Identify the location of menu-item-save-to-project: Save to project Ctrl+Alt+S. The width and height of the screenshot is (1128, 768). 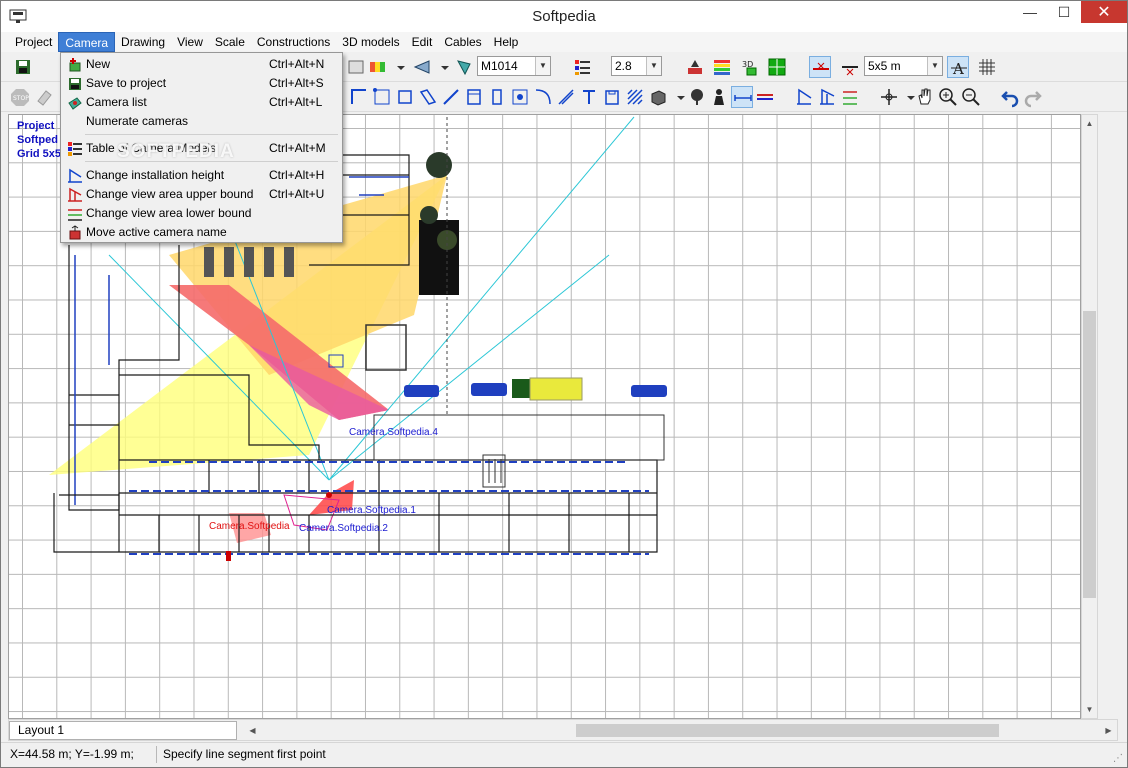
(201, 83).